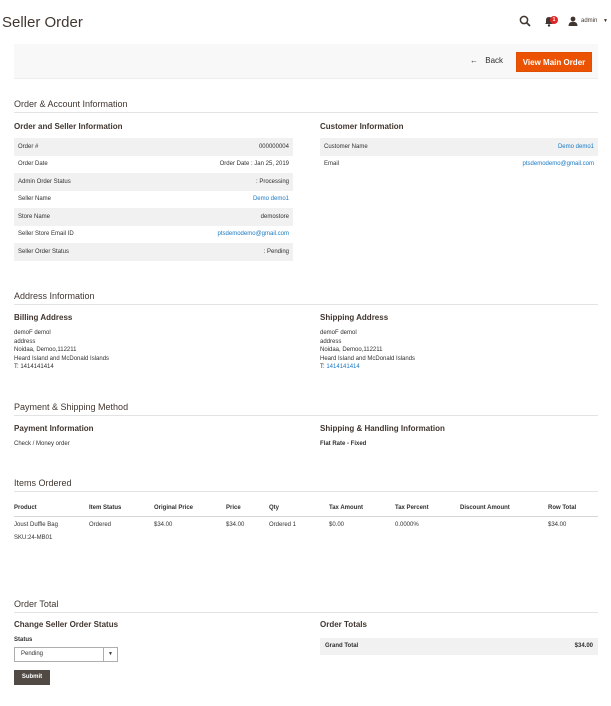 The width and height of the screenshot is (611, 706). Describe the element at coordinates (351, 350) in the screenshot. I see `shipping-line: Noidaa, Demoo,112211` at that location.